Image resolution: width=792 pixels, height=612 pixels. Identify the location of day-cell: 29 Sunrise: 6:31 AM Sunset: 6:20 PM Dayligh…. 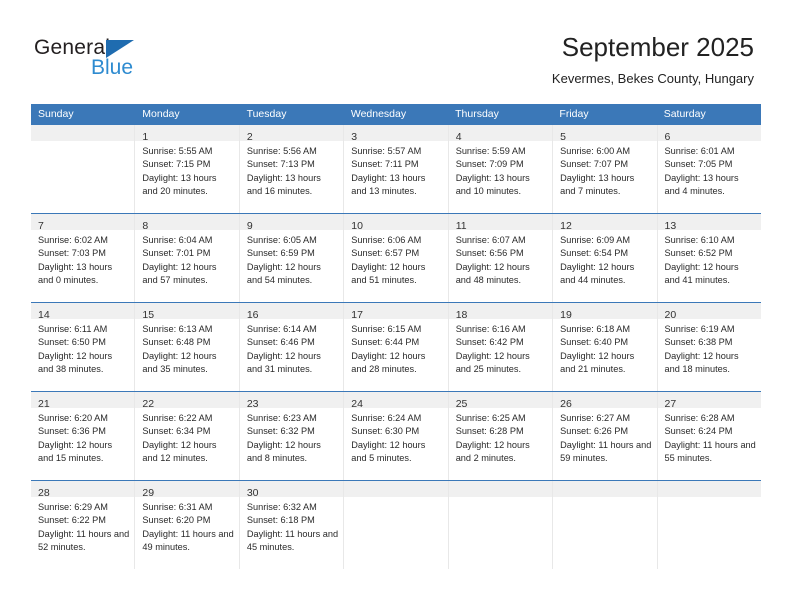
(187, 525).